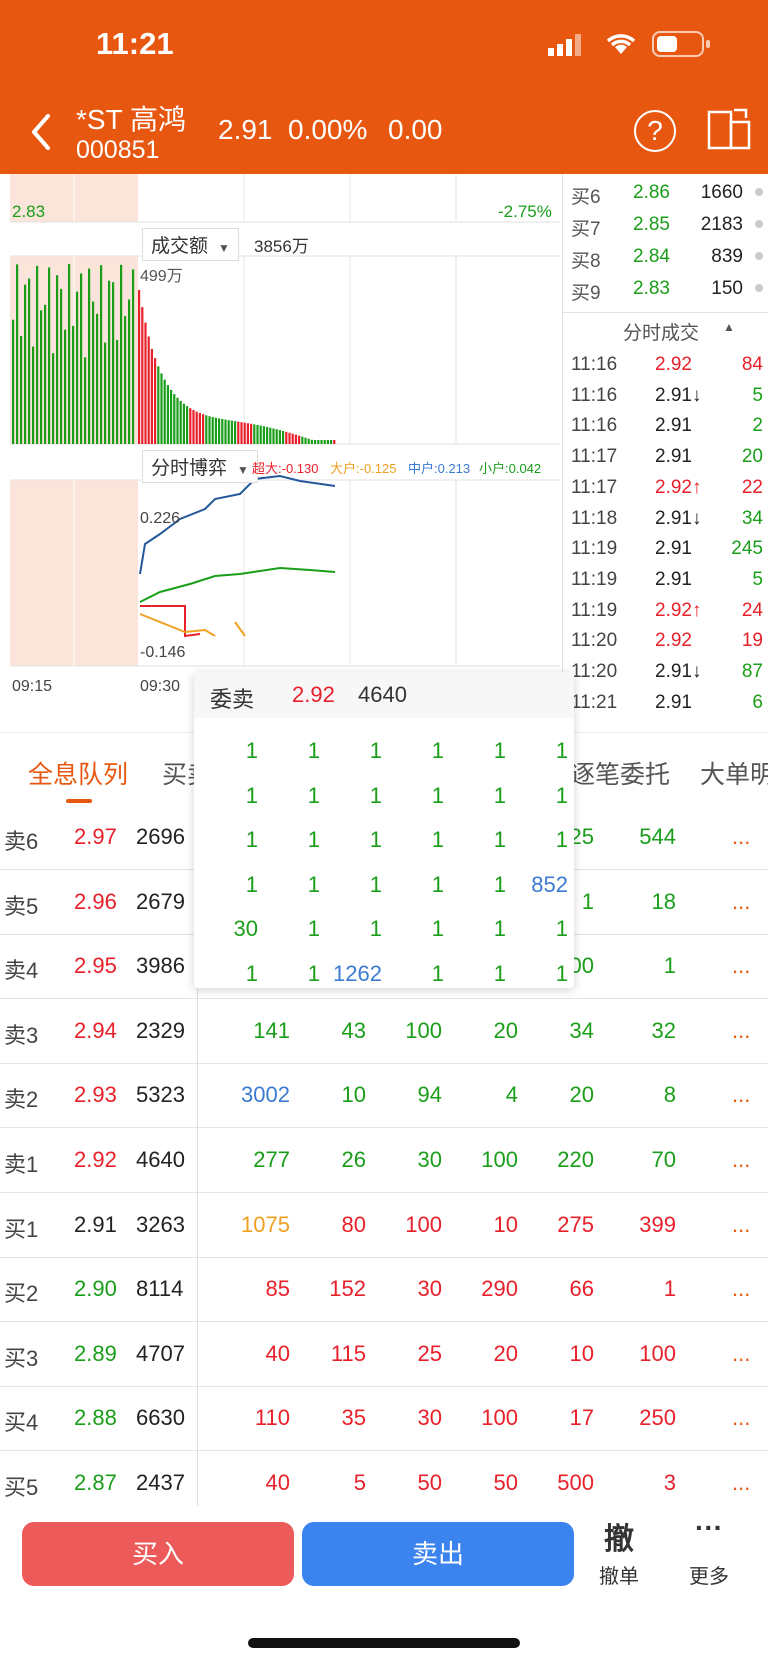 This screenshot has height=1662, width=768. What do you see at coordinates (641, 1225) in the screenshot?
I see `queue-cell: 399` at bounding box center [641, 1225].